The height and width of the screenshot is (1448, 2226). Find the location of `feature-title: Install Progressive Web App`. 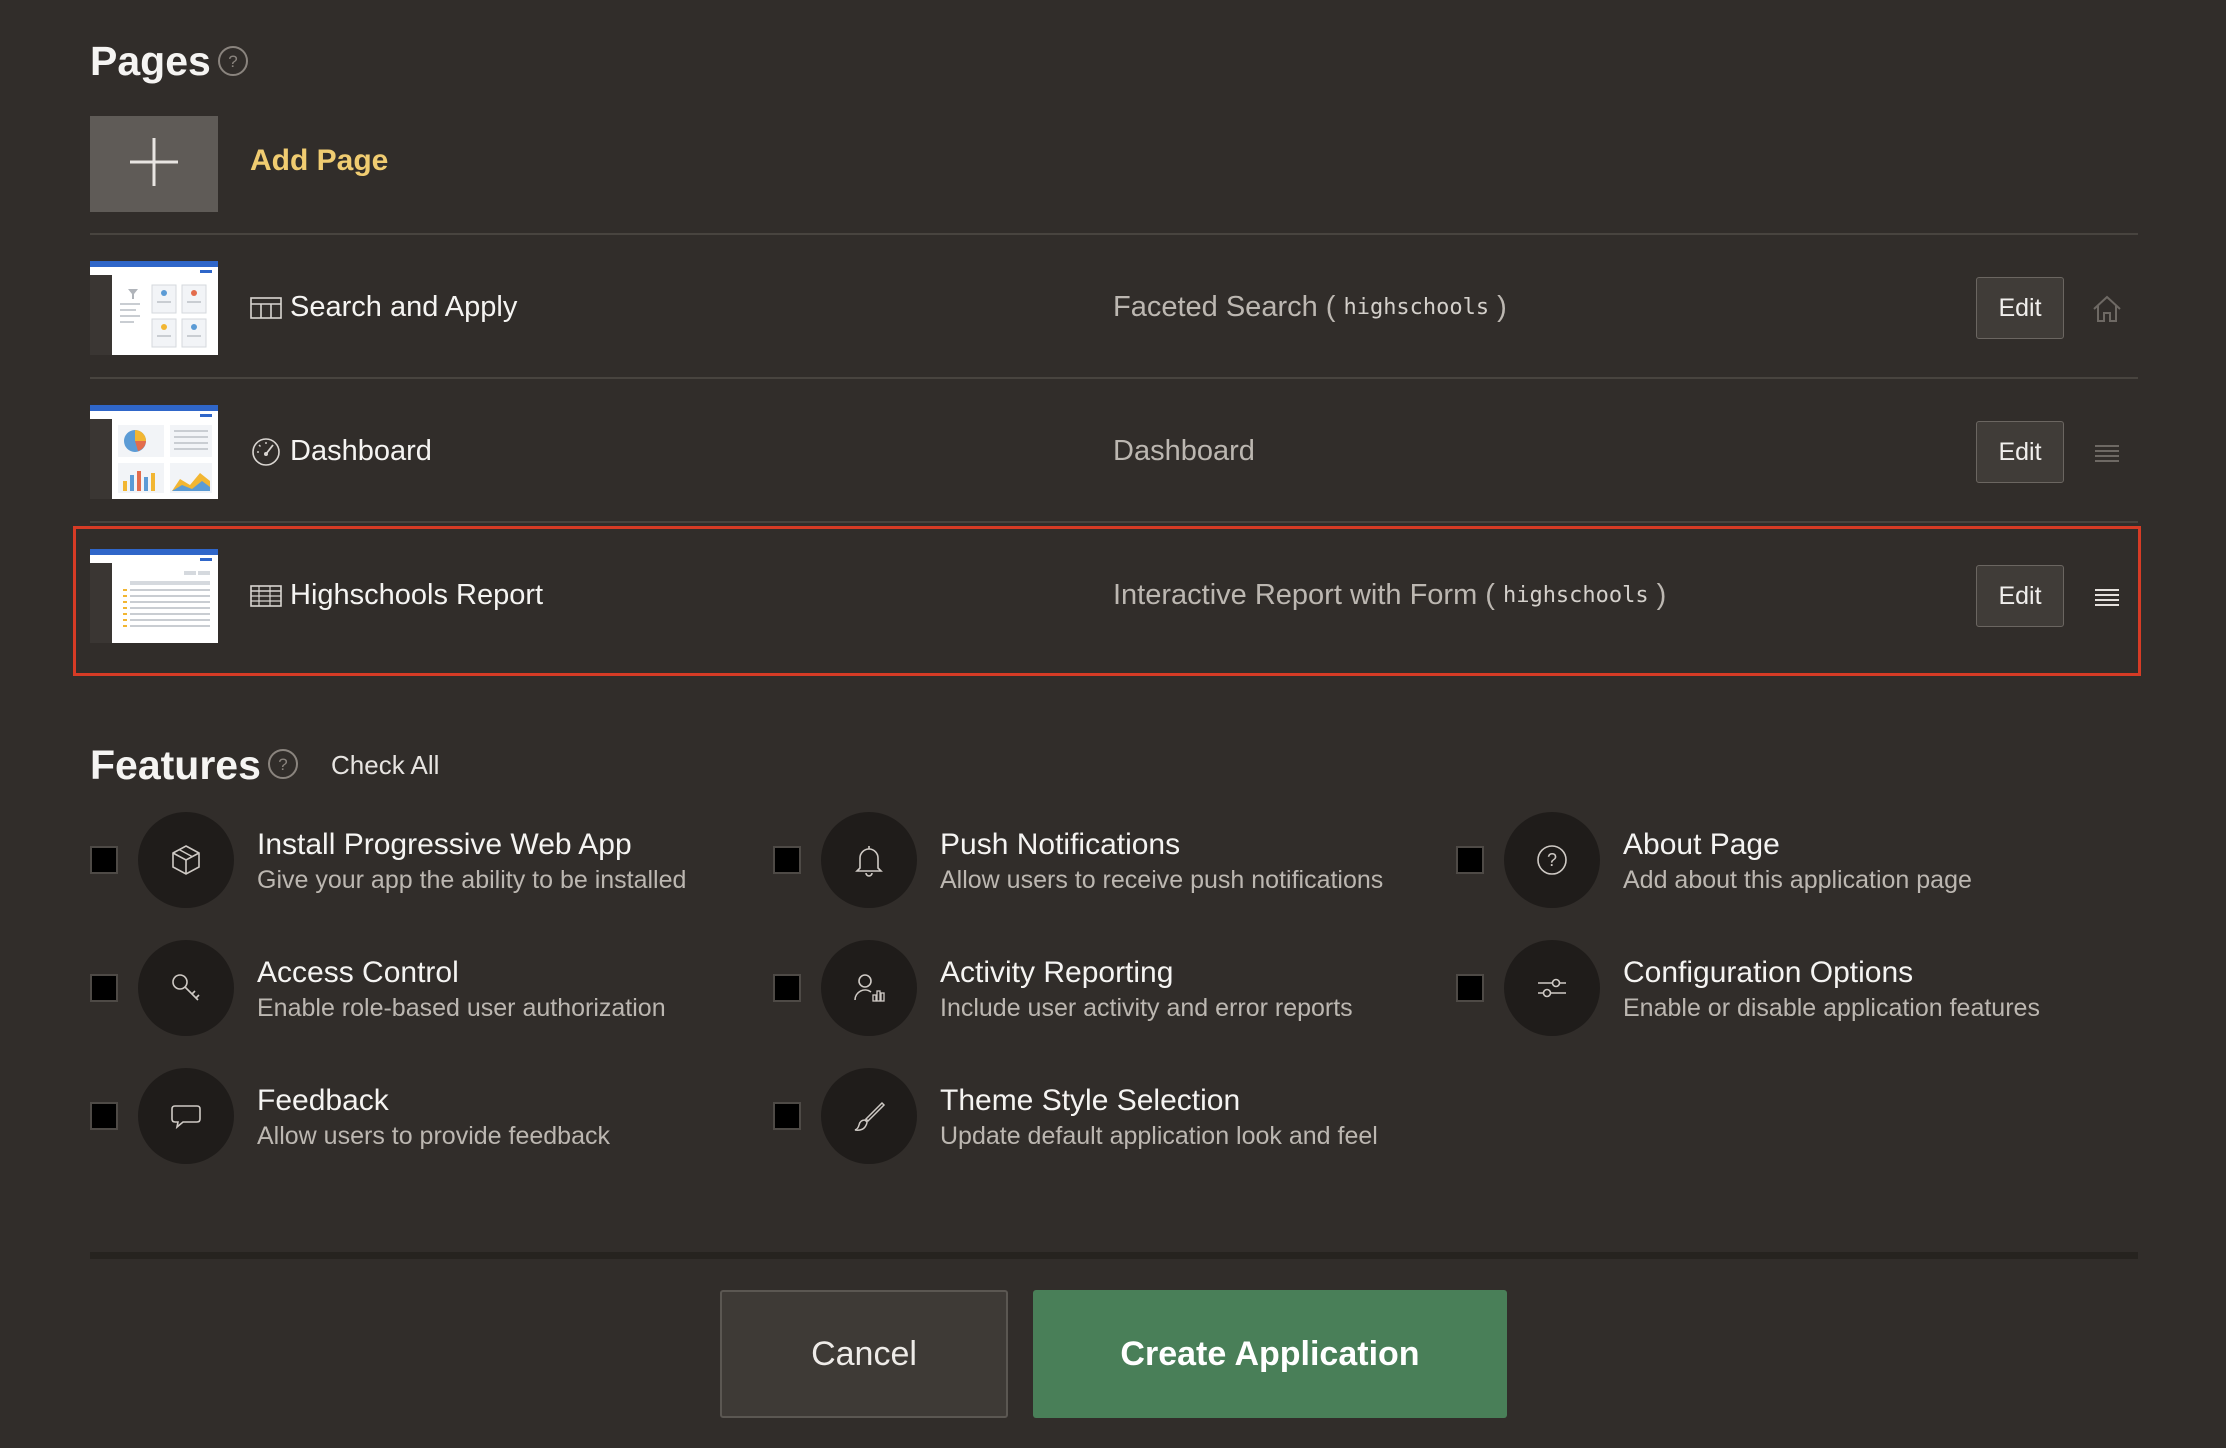

feature-title: Install Progressive Web App is located at coordinates (444, 844).